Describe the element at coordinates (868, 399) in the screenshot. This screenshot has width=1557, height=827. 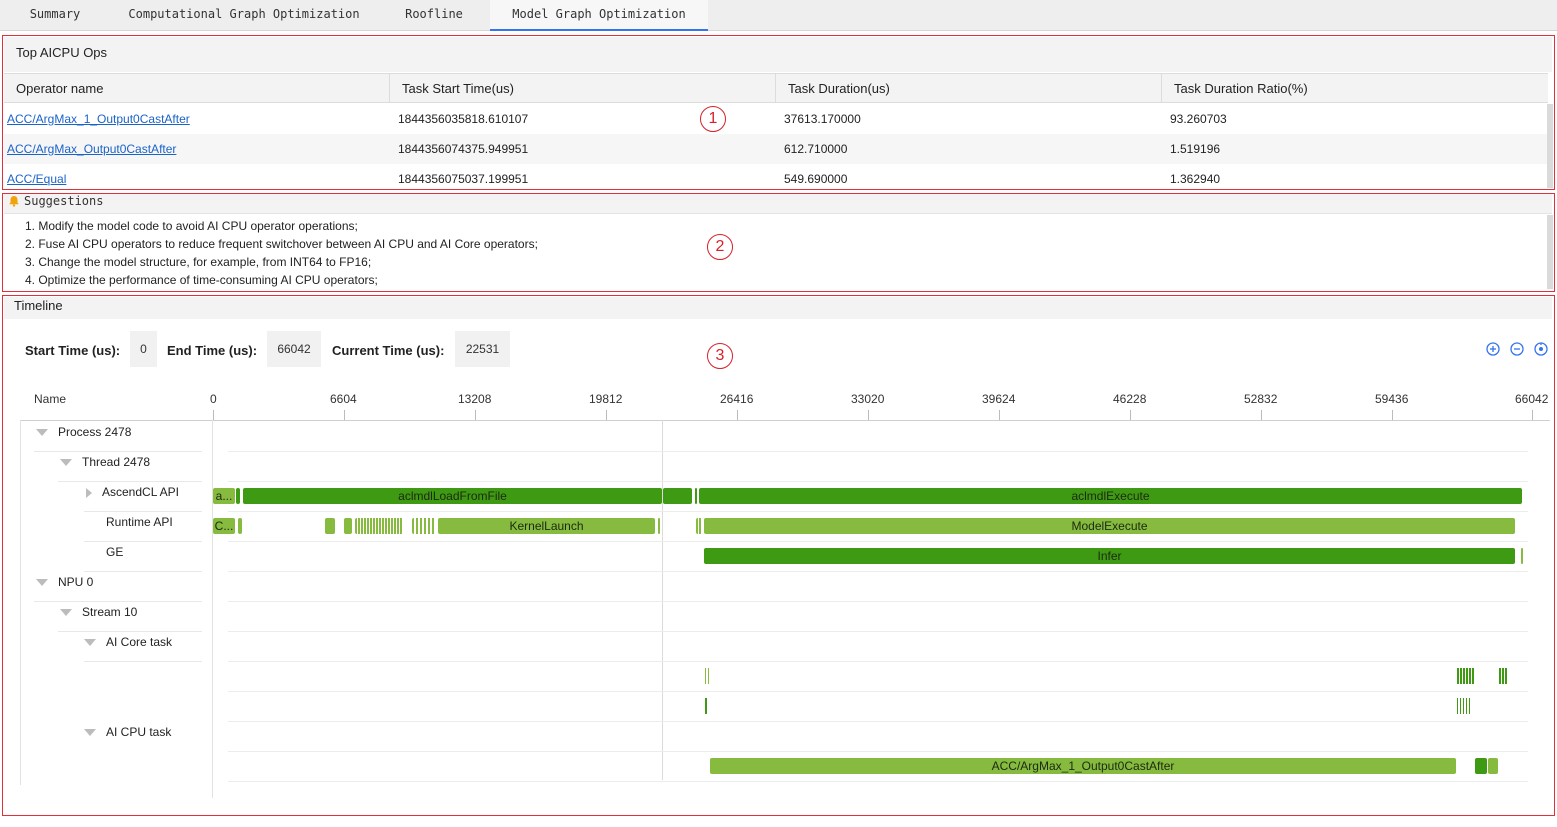
I see `axis-tick-label: 33020` at that location.